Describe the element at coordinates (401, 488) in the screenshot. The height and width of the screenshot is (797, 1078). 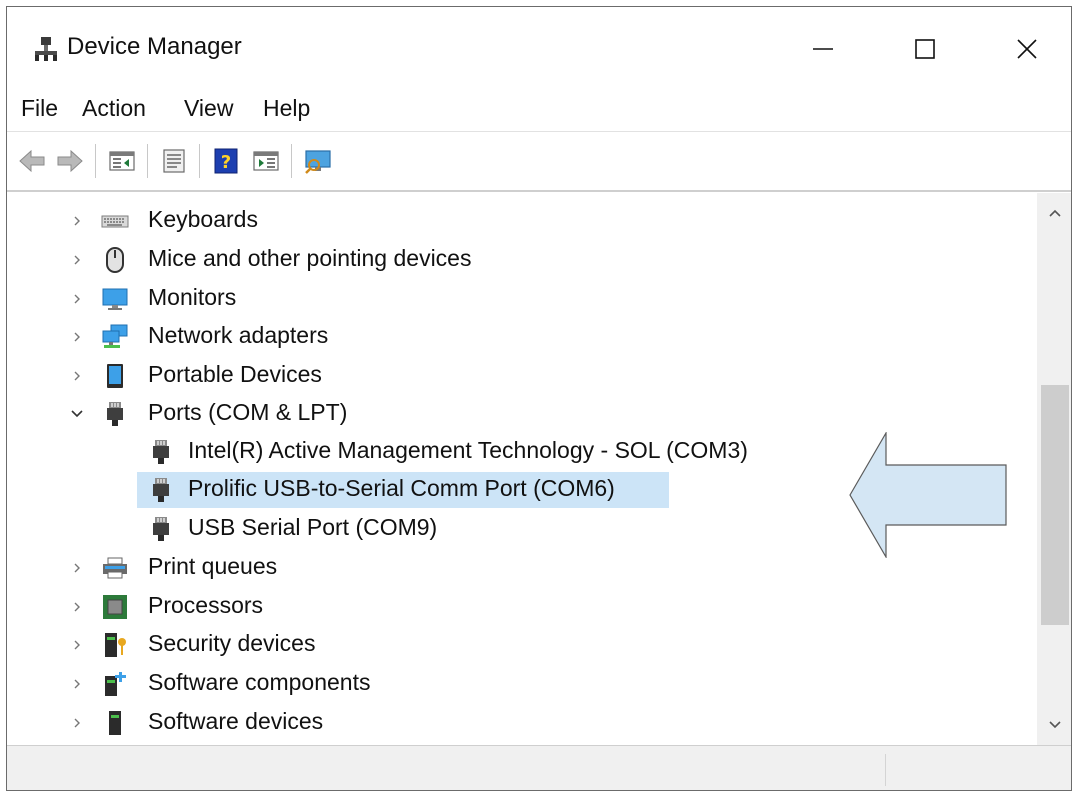
I see `tree-item-label: Prolific USB-to-Serial Comm Port (COM6)` at that location.